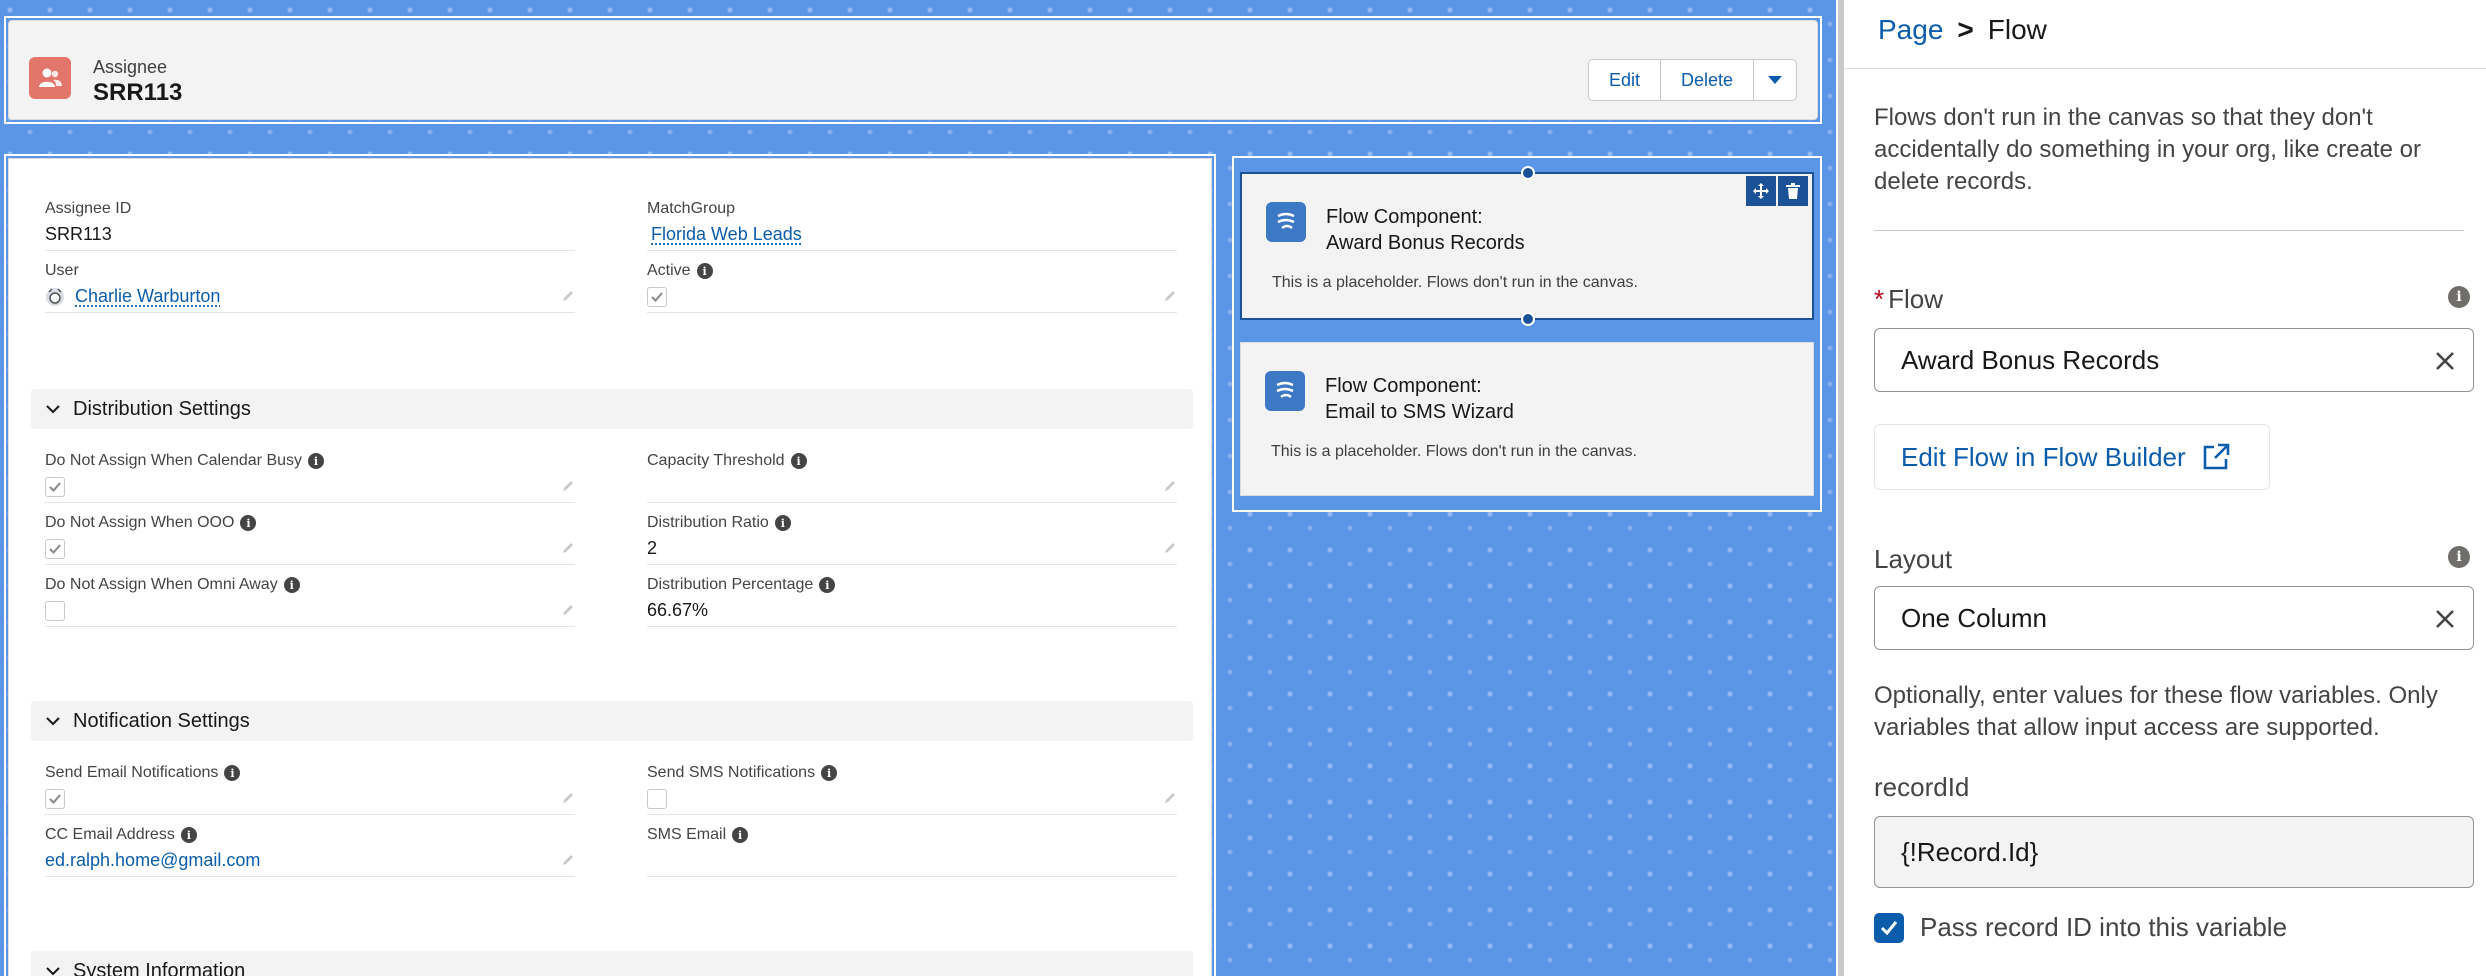 The width and height of the screenshot is (2486, 976). Describe the element at coordinates (1624, 80) in the screenshot. I see `edit-button: Edit` at that location.